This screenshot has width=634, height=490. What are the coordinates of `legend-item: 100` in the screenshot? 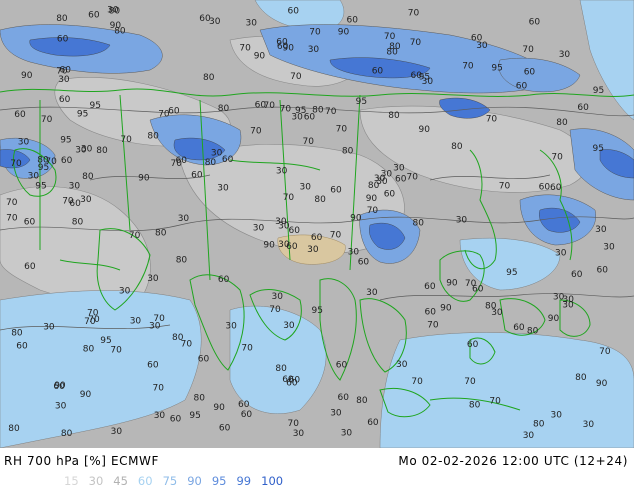 It's located at (272, 481).